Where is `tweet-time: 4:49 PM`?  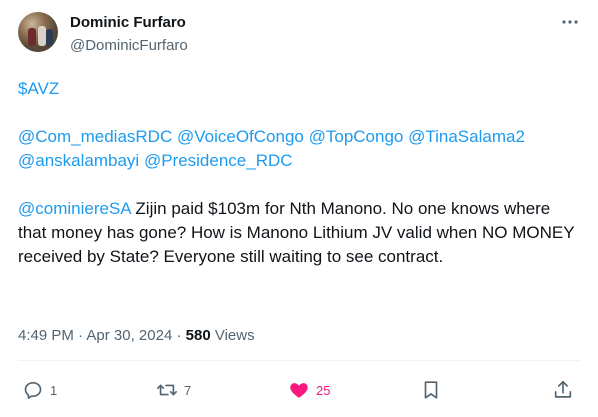
tweet-time: 4:49 PM is located at coordinates (46, 335).